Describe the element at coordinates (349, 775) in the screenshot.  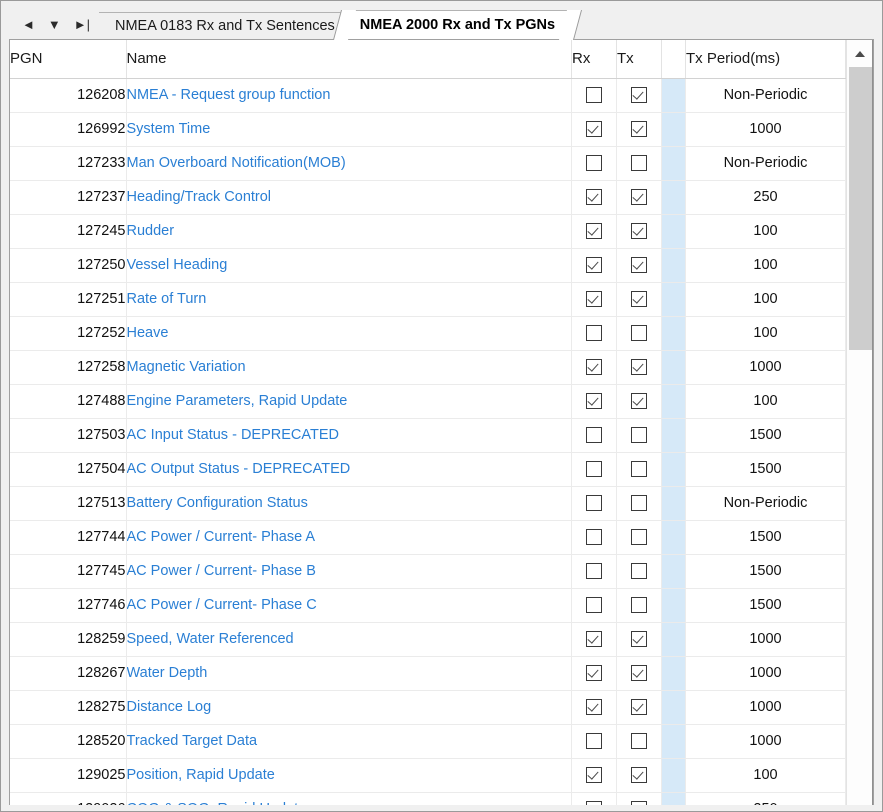
I see `cell-name: Position, Rapid Update` at that location.